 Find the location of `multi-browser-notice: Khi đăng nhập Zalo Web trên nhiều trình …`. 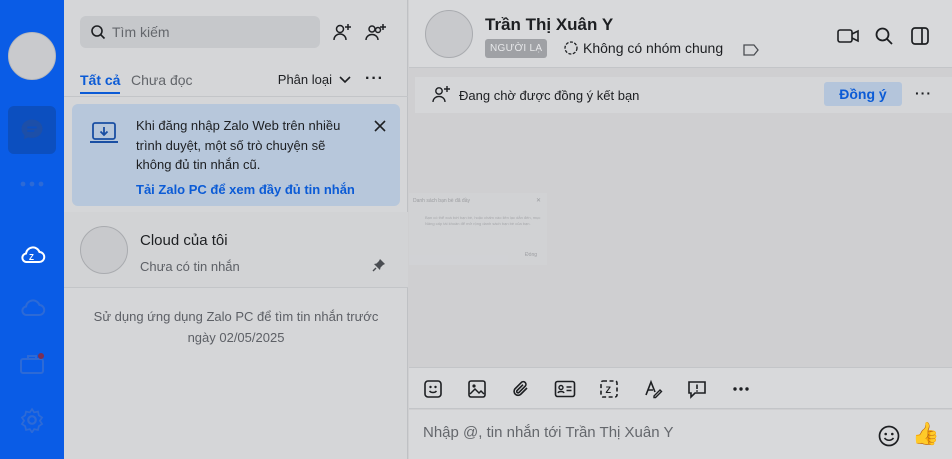

multi-browser-notice: Khi đăng nhập Zalo Web trên nhiều trình … is located at coordinates (236, 155).